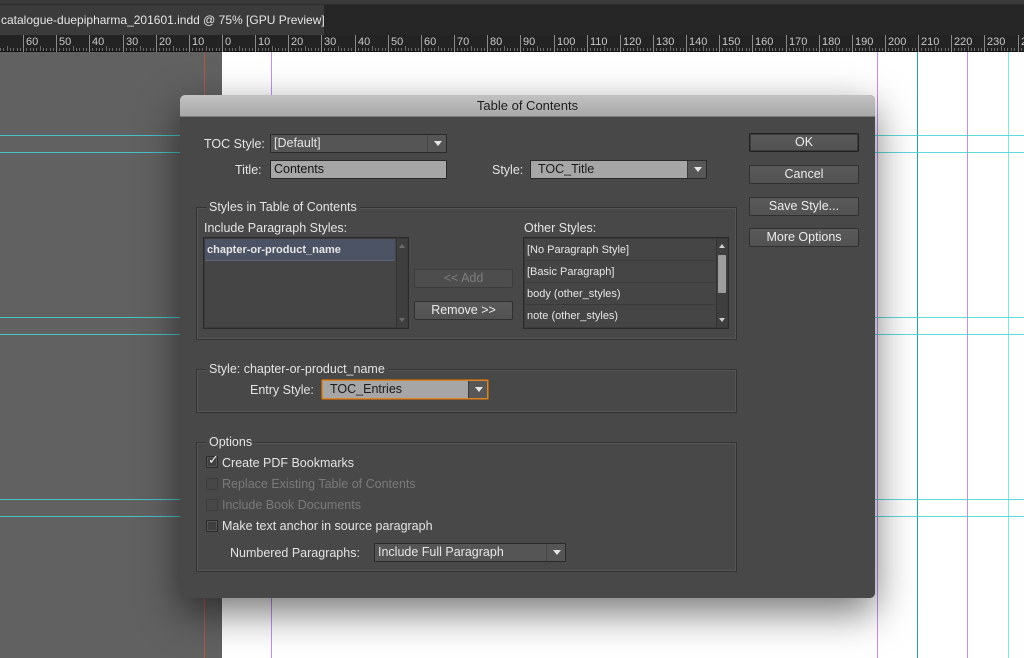 The height and width of the screenshot is (658, 1024). I want to click on include-styles-list: chapter-or-product_name, so click(306, 283).